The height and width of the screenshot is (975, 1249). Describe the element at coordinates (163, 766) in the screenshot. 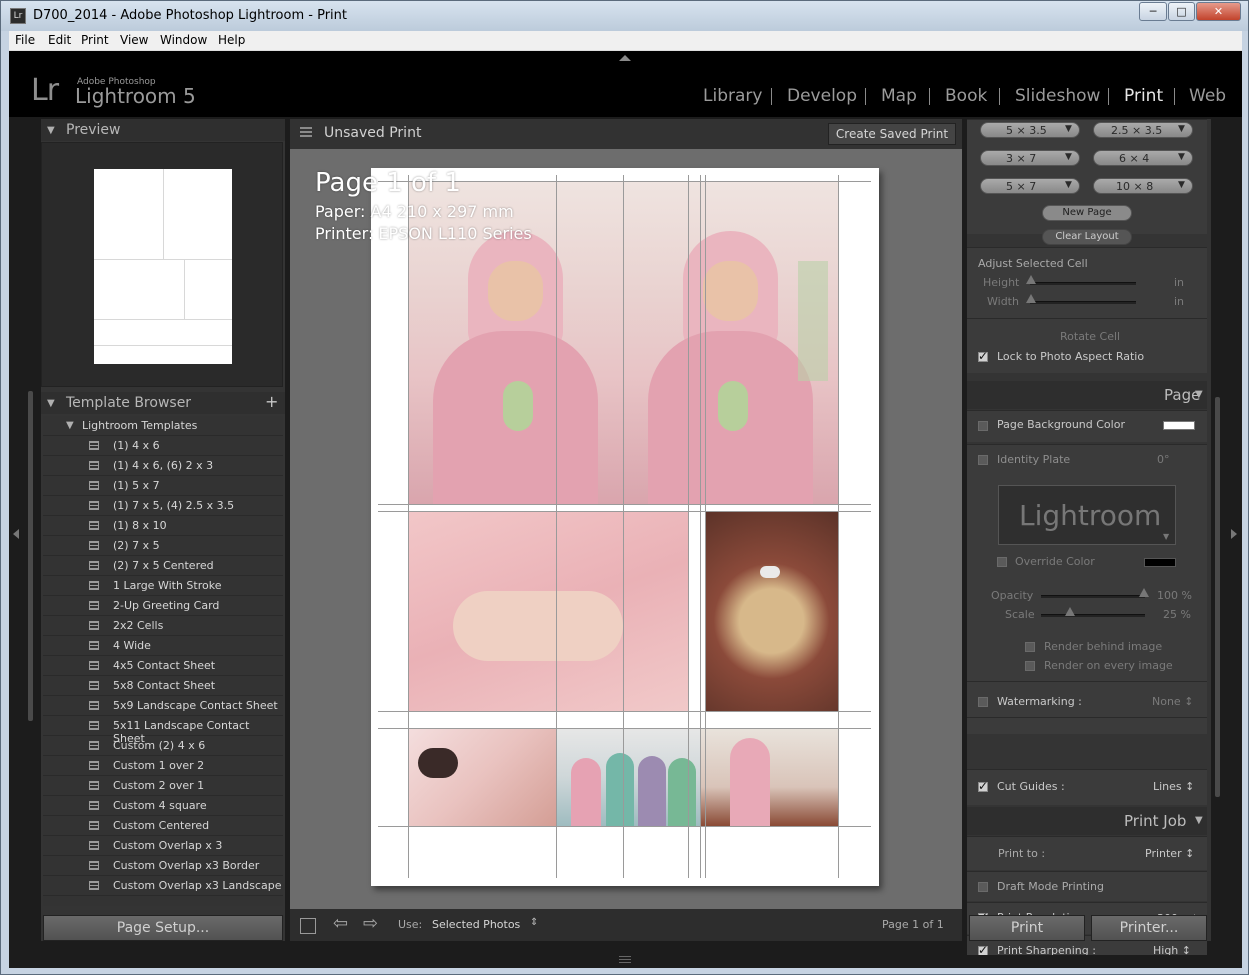

I see `template-item: Custom 1 over 2` at that location.